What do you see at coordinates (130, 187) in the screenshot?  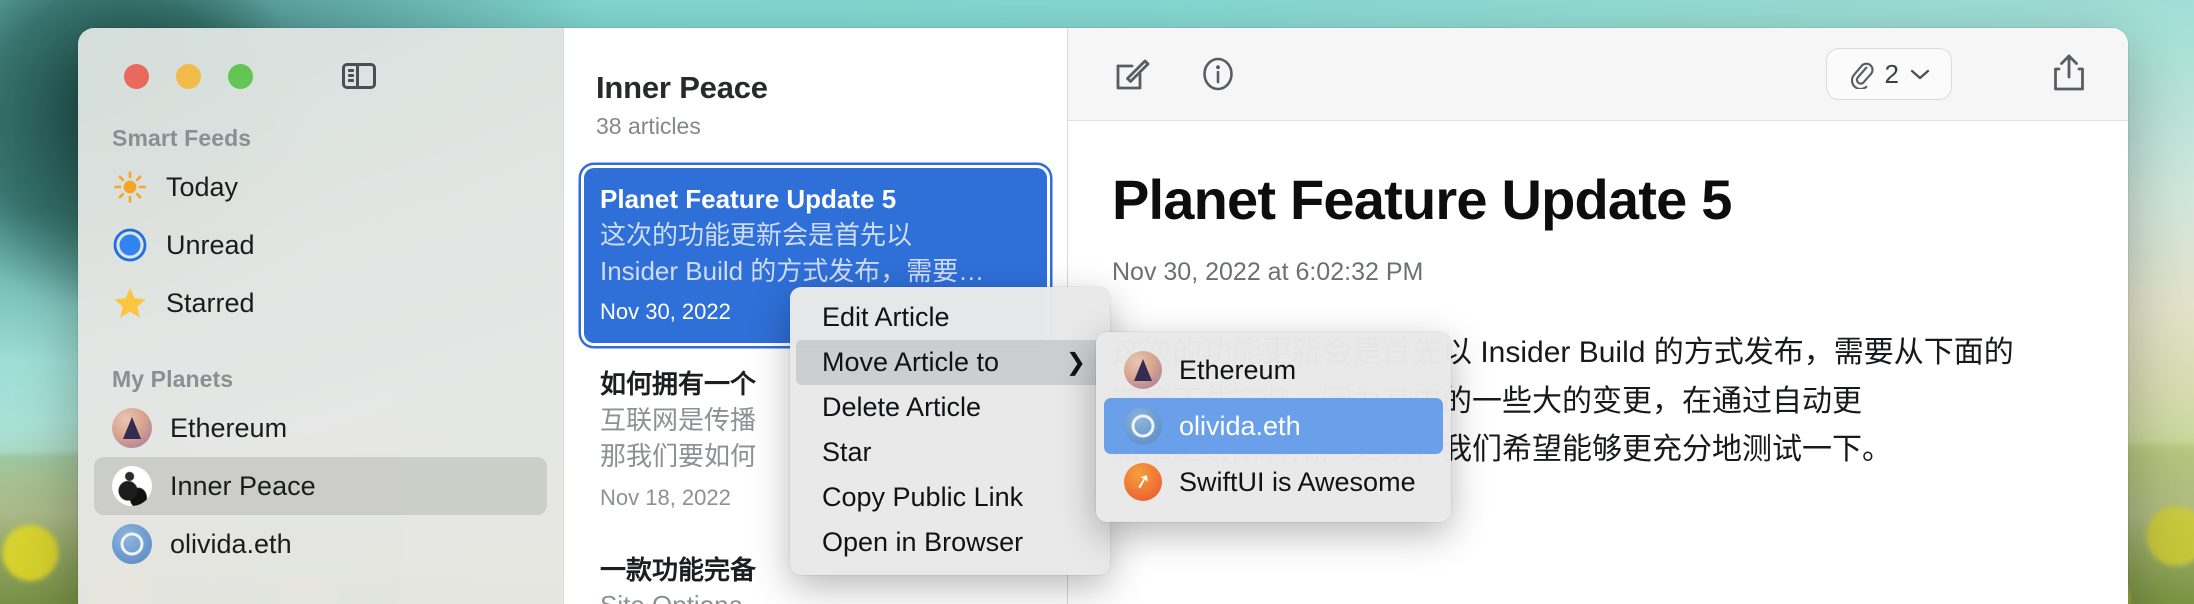 I see `sun-icon` at bounding box center [130, 187].